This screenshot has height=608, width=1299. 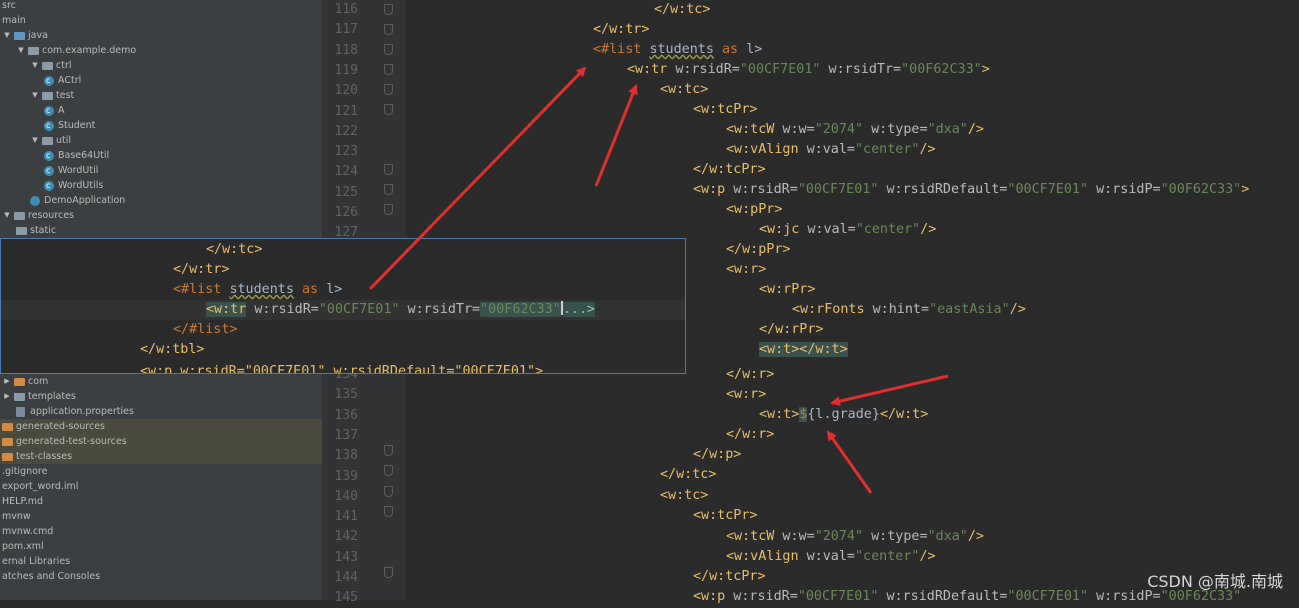 I want to click on arrow-to-grade-below, so click(x=849, y=462).